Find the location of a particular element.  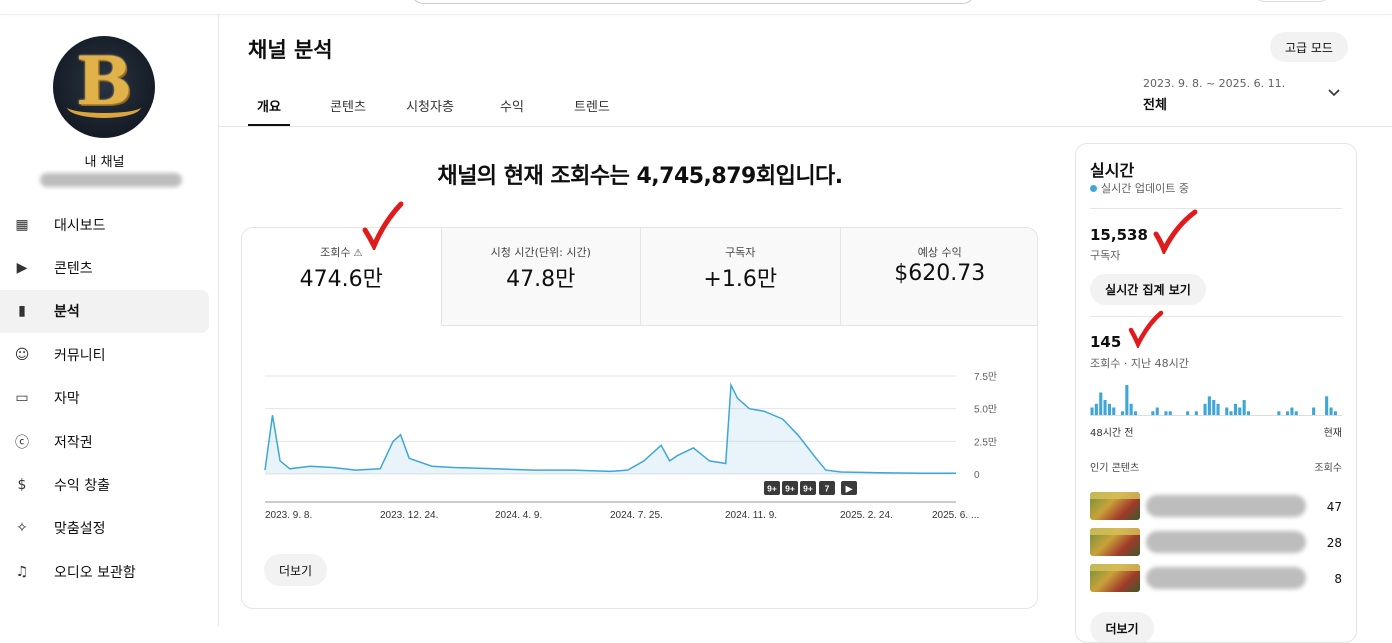

views-48h-count: 145 is located at coordinates (1105, 342).